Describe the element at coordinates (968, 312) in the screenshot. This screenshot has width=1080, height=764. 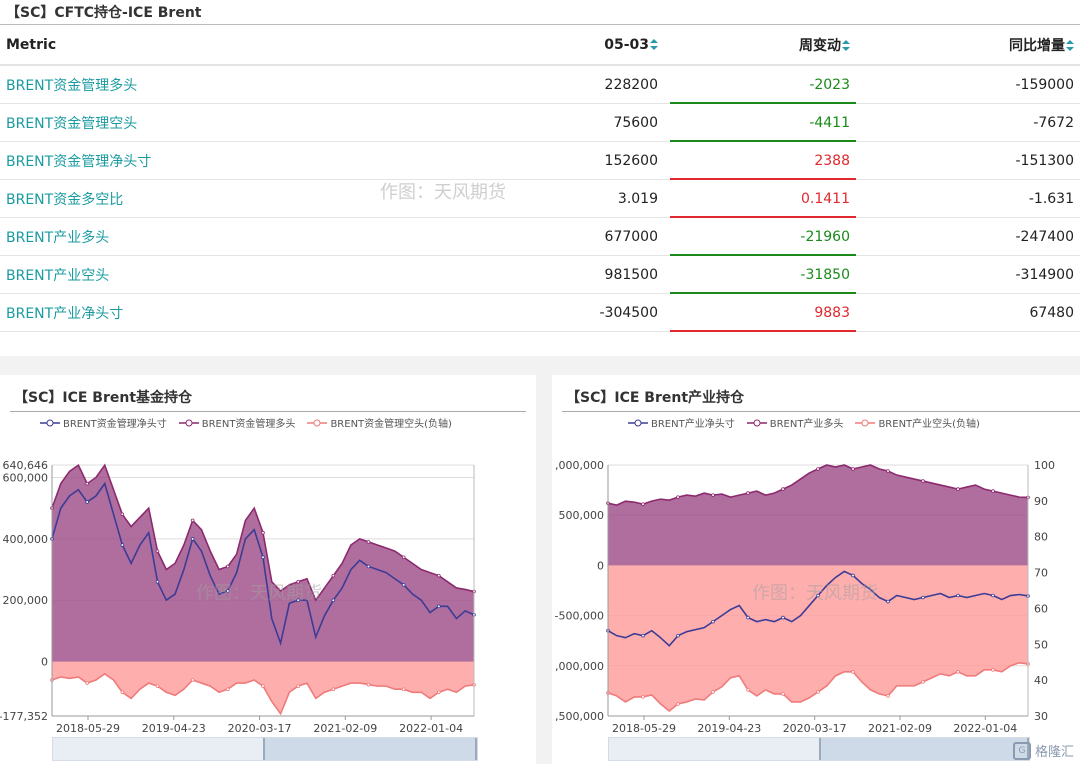
I see `row-yoy-change: 67480` at that location.